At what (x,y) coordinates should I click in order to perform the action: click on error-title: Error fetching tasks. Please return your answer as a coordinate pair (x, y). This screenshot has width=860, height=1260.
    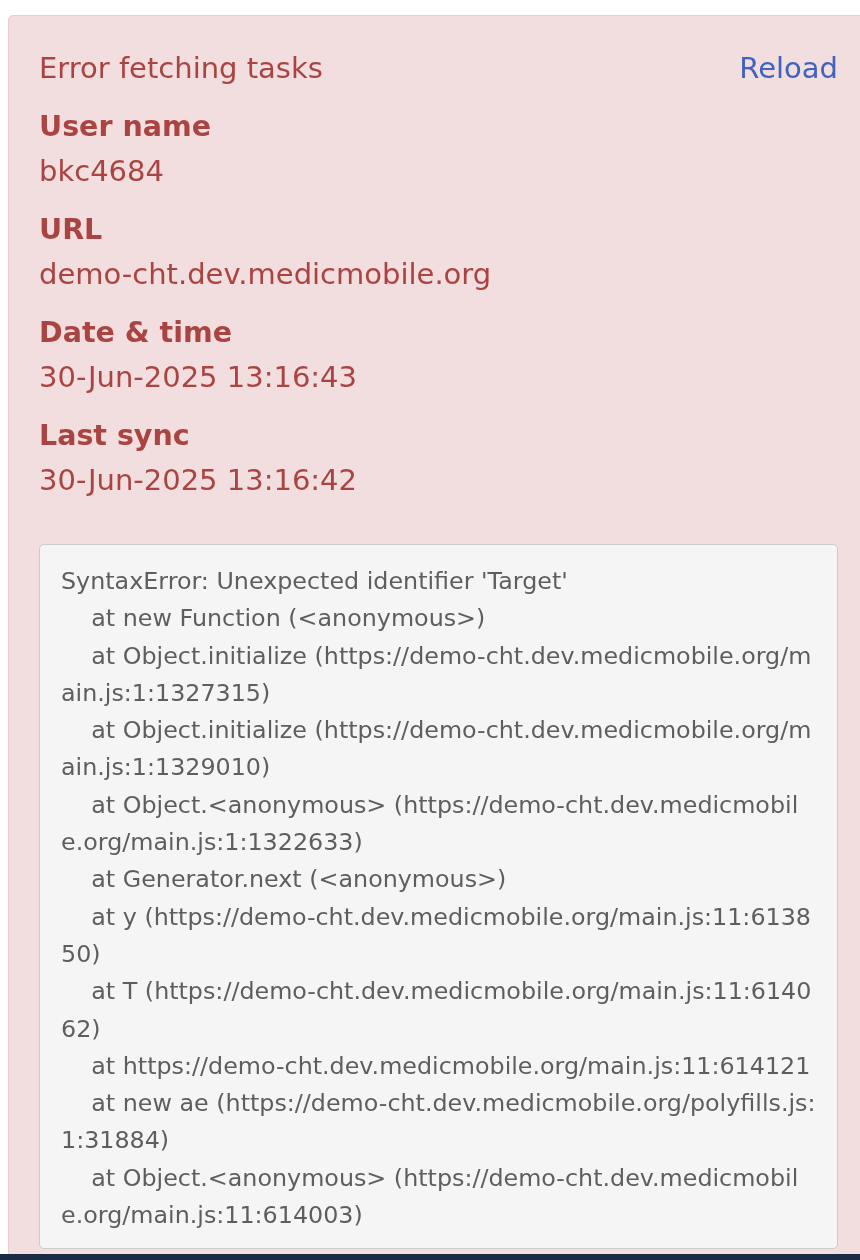
    Looking at the image, I should click on (181, 68).